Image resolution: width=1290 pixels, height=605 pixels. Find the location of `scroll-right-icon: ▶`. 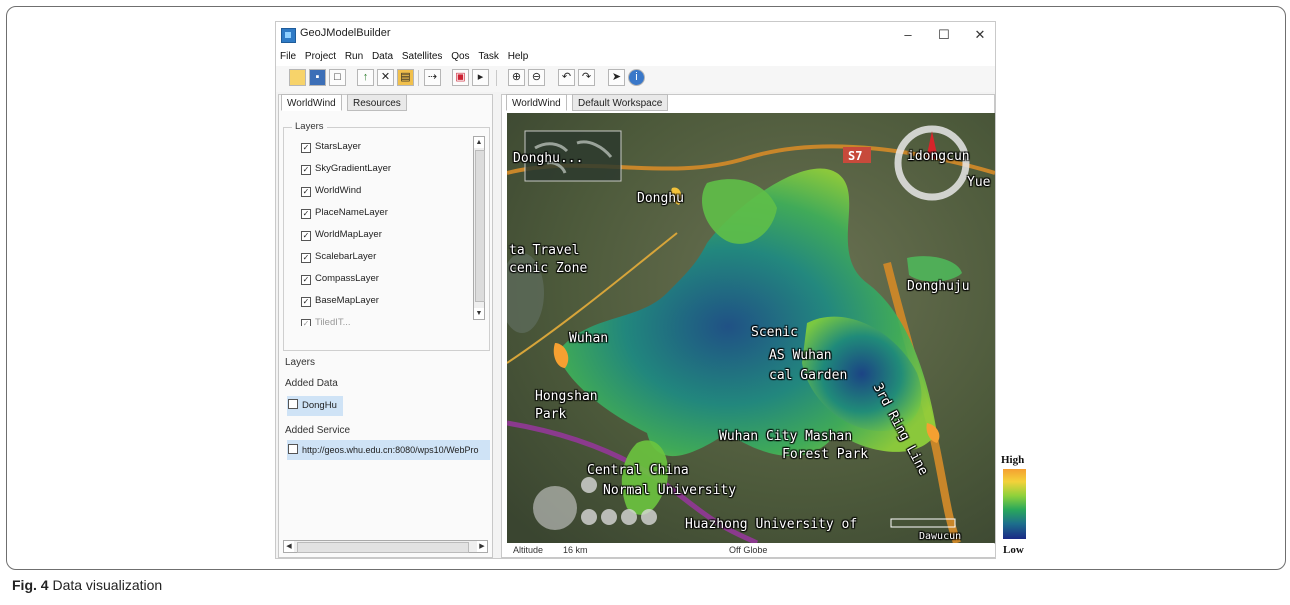

scroll-right-icon: ▶ is located at coordinates (482, 546).